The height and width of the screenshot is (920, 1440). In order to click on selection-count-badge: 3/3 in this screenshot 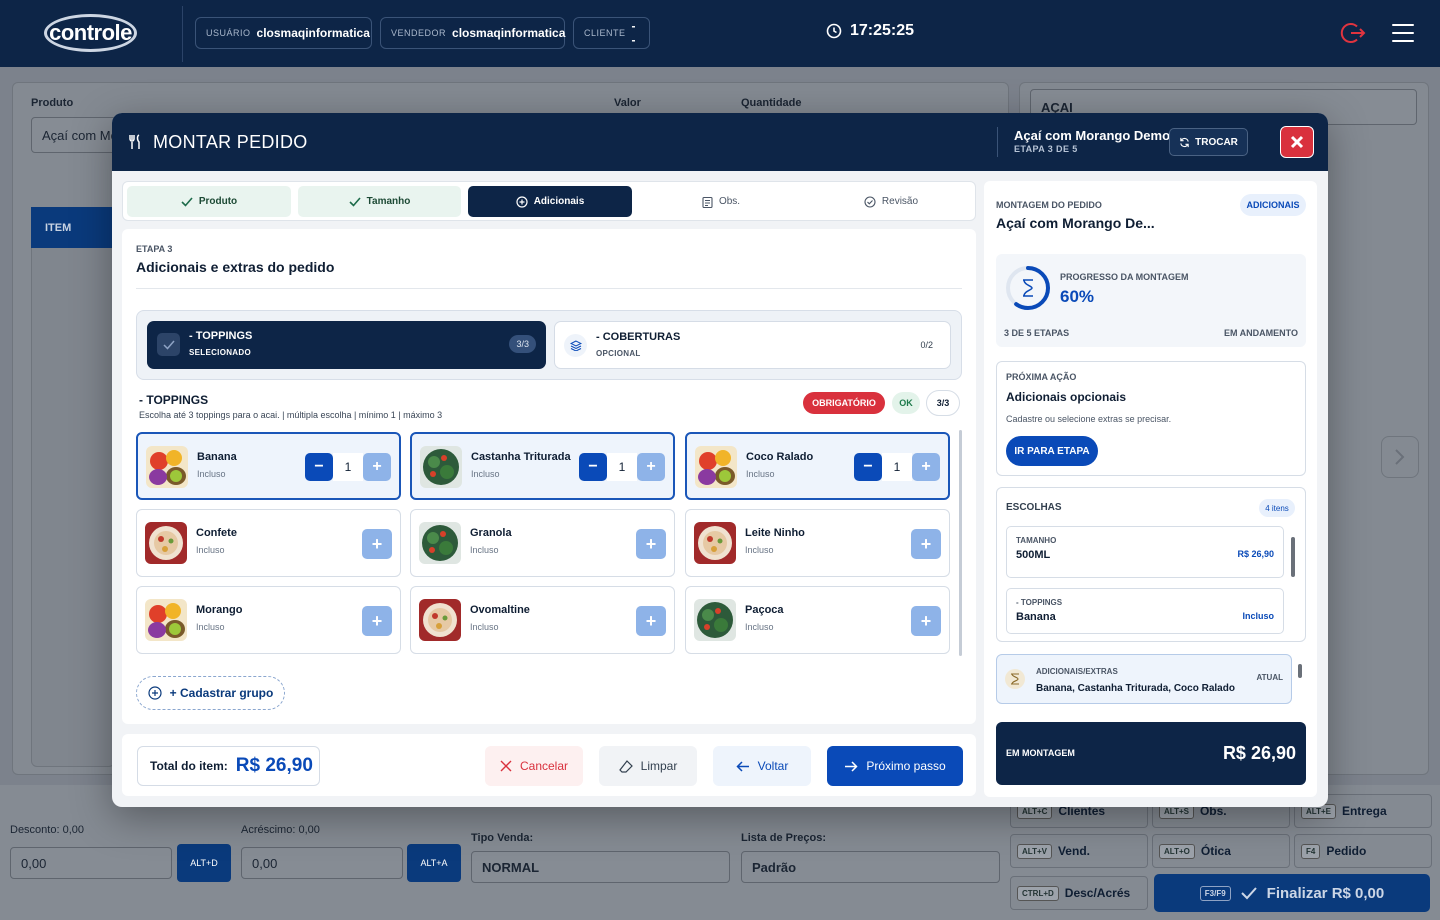, I will do `click(943, 403)`.